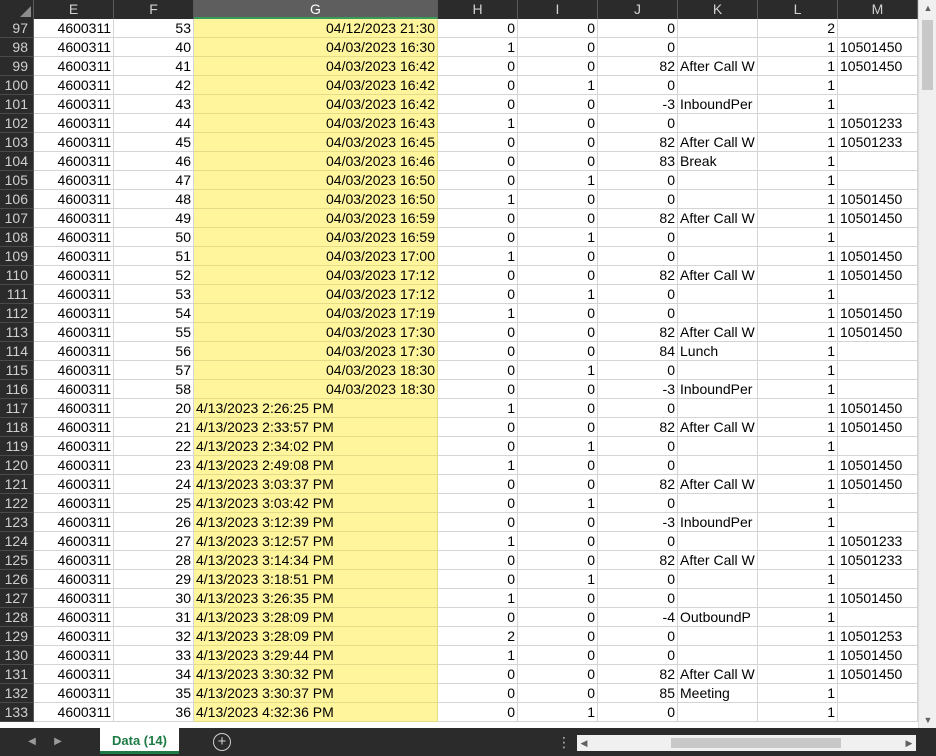 The image size is (936, 756). What do you see at coordinates (17, 66) in the screenshot?
I see `row-header: 99` at bounding box center [17, 66].